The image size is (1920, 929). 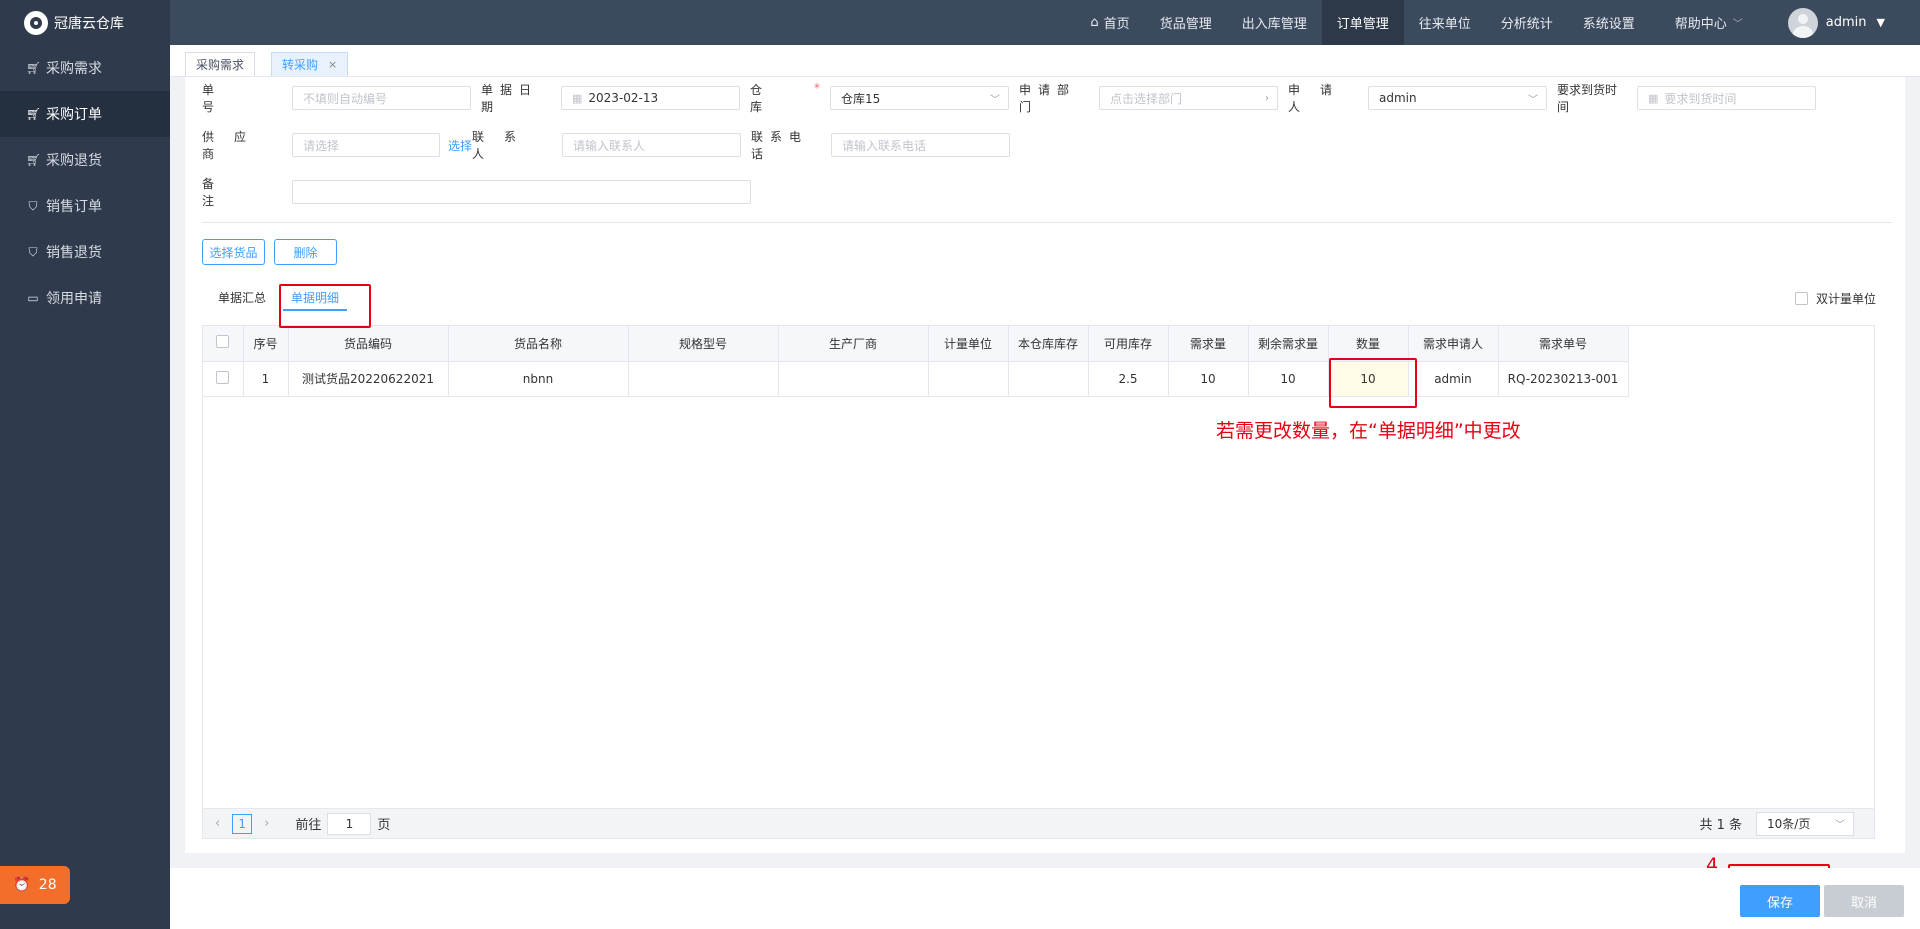 What do you see at coordinates (1362, 22) in the screenshot?
I see `topnav-orders: 订单管理` at bounding box center [1362, 22].